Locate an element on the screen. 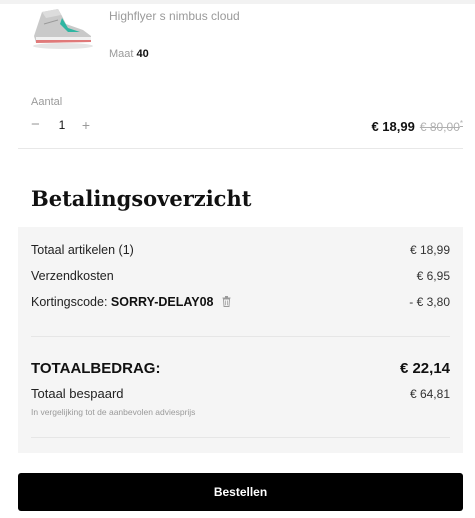 This screenshot has height=518, width=475. size-value: 40 is located at coordinates (142, 54).